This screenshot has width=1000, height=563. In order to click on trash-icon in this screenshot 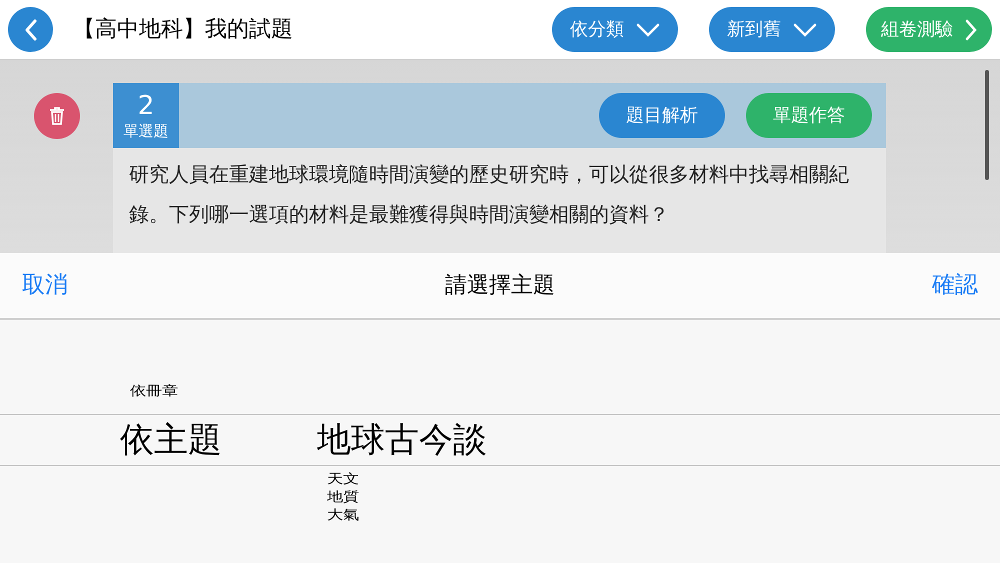, I will do `click(56, 116)`.